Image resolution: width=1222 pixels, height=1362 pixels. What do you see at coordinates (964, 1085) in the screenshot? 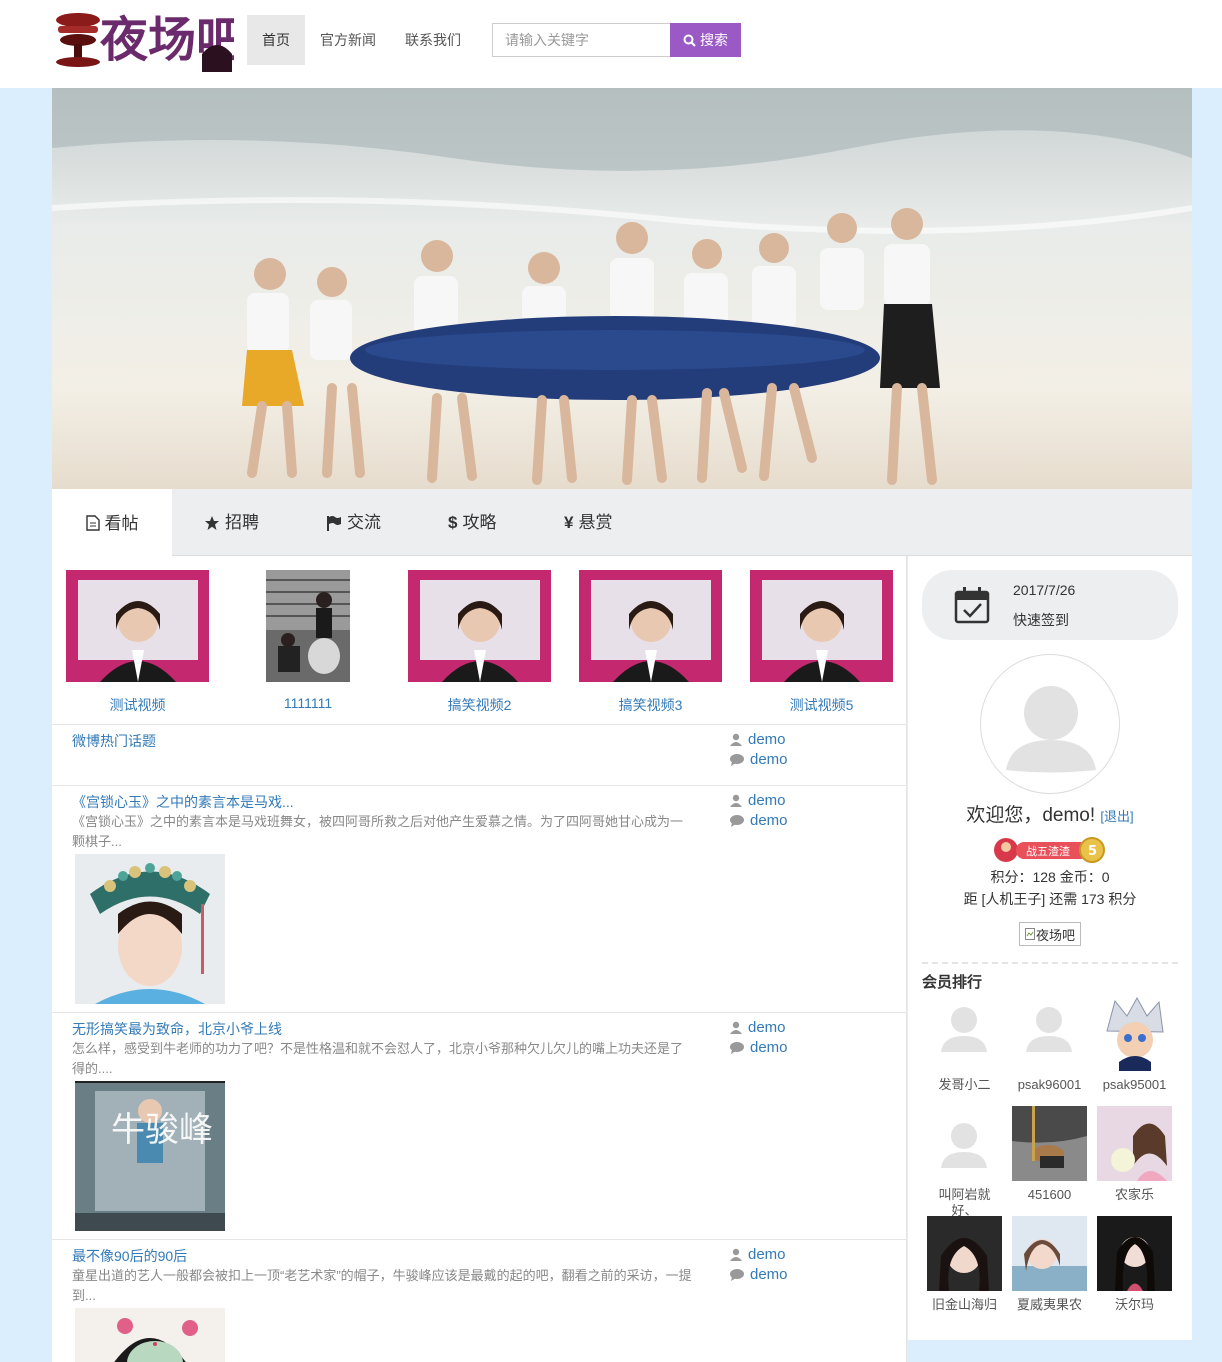
I see `member-name: 发哥小二` at bounding box center [964, 1085].